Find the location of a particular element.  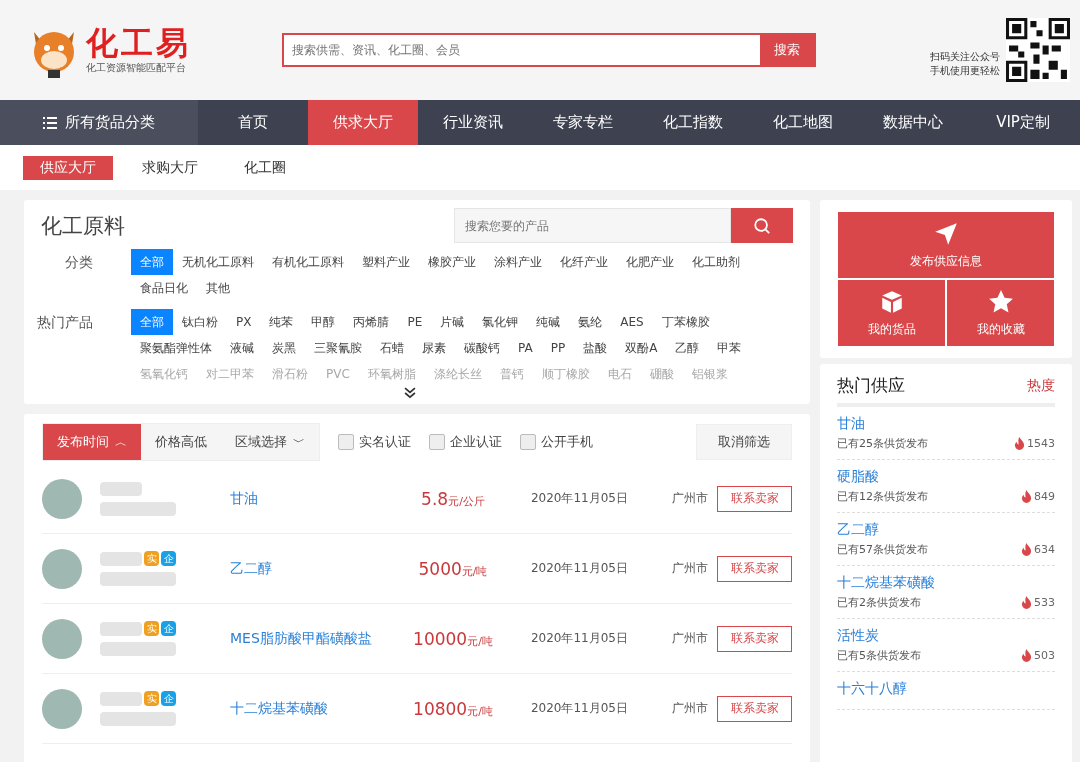

heat-value: 849 is located at coordinates (1044, 496).